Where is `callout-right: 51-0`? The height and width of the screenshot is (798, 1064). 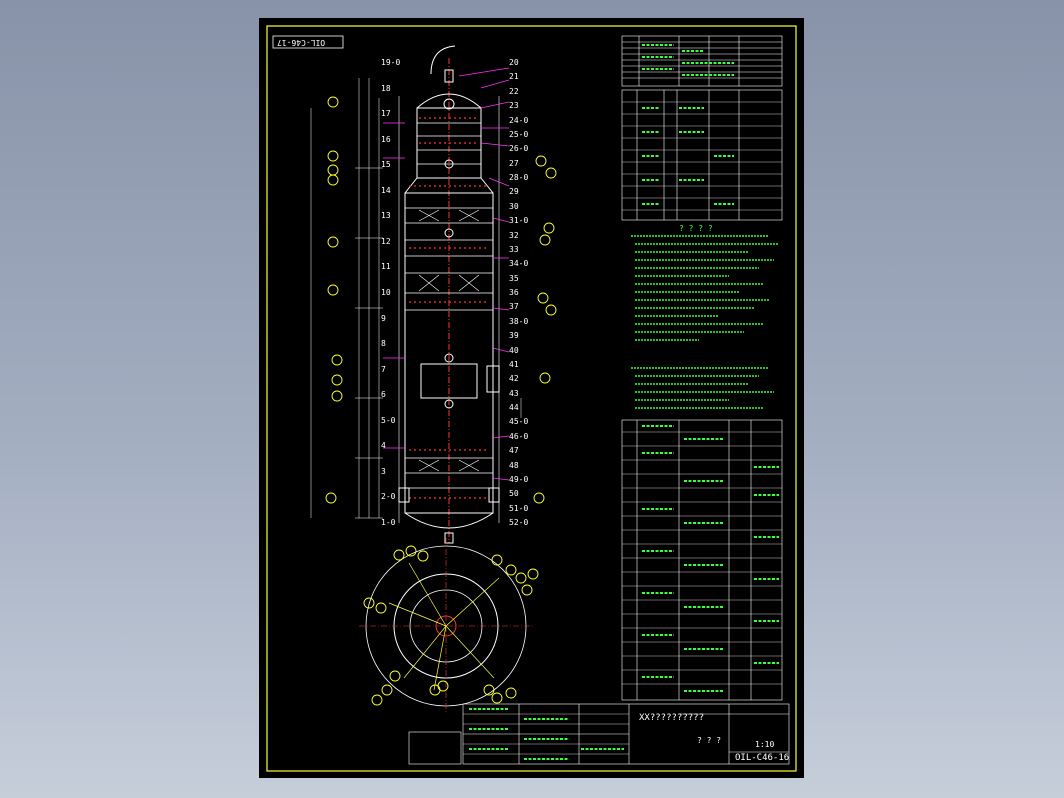
callout-right: 51-0 is located at coordinates (519, 508).